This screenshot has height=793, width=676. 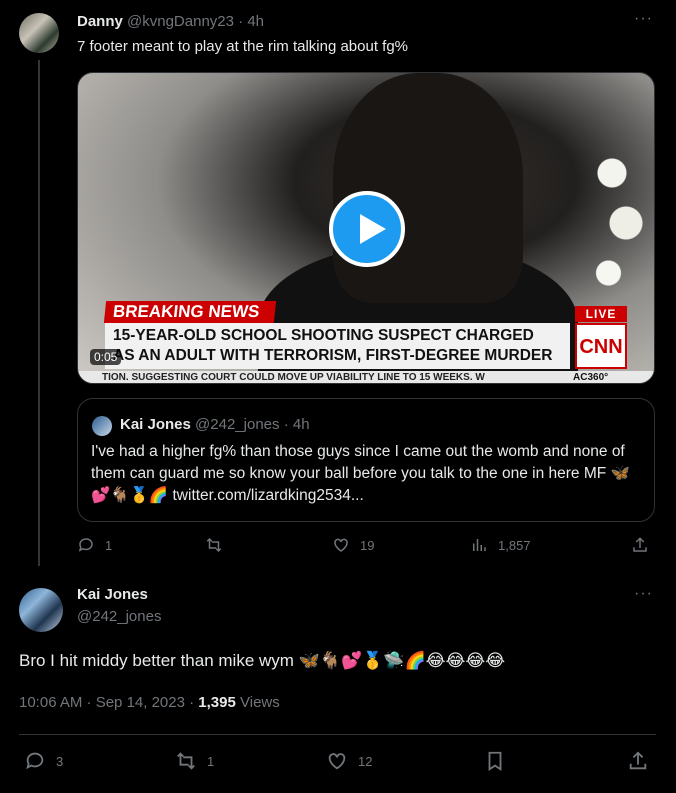 What do you see at coordinates (251, 21) in the screenshot?
I see `tweet-time: · 4h` at bounding box center [251, 21].